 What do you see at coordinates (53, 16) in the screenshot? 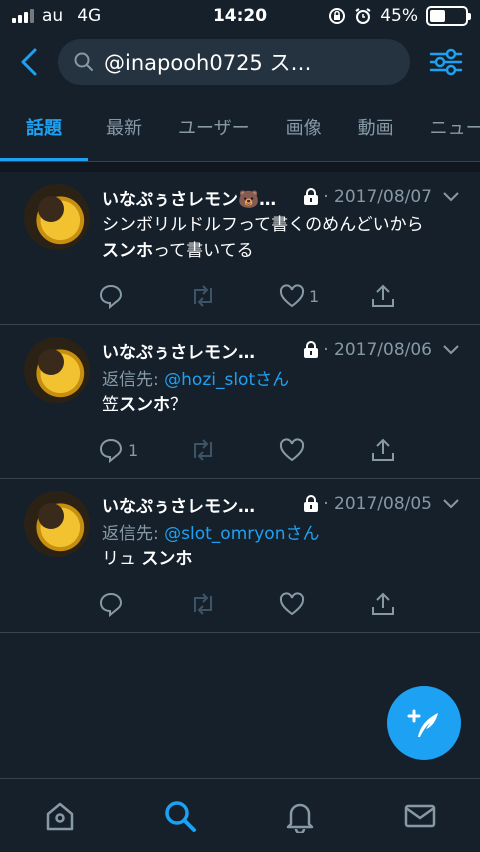
I see `carrier-label: au` at bounding box center [53, 16].